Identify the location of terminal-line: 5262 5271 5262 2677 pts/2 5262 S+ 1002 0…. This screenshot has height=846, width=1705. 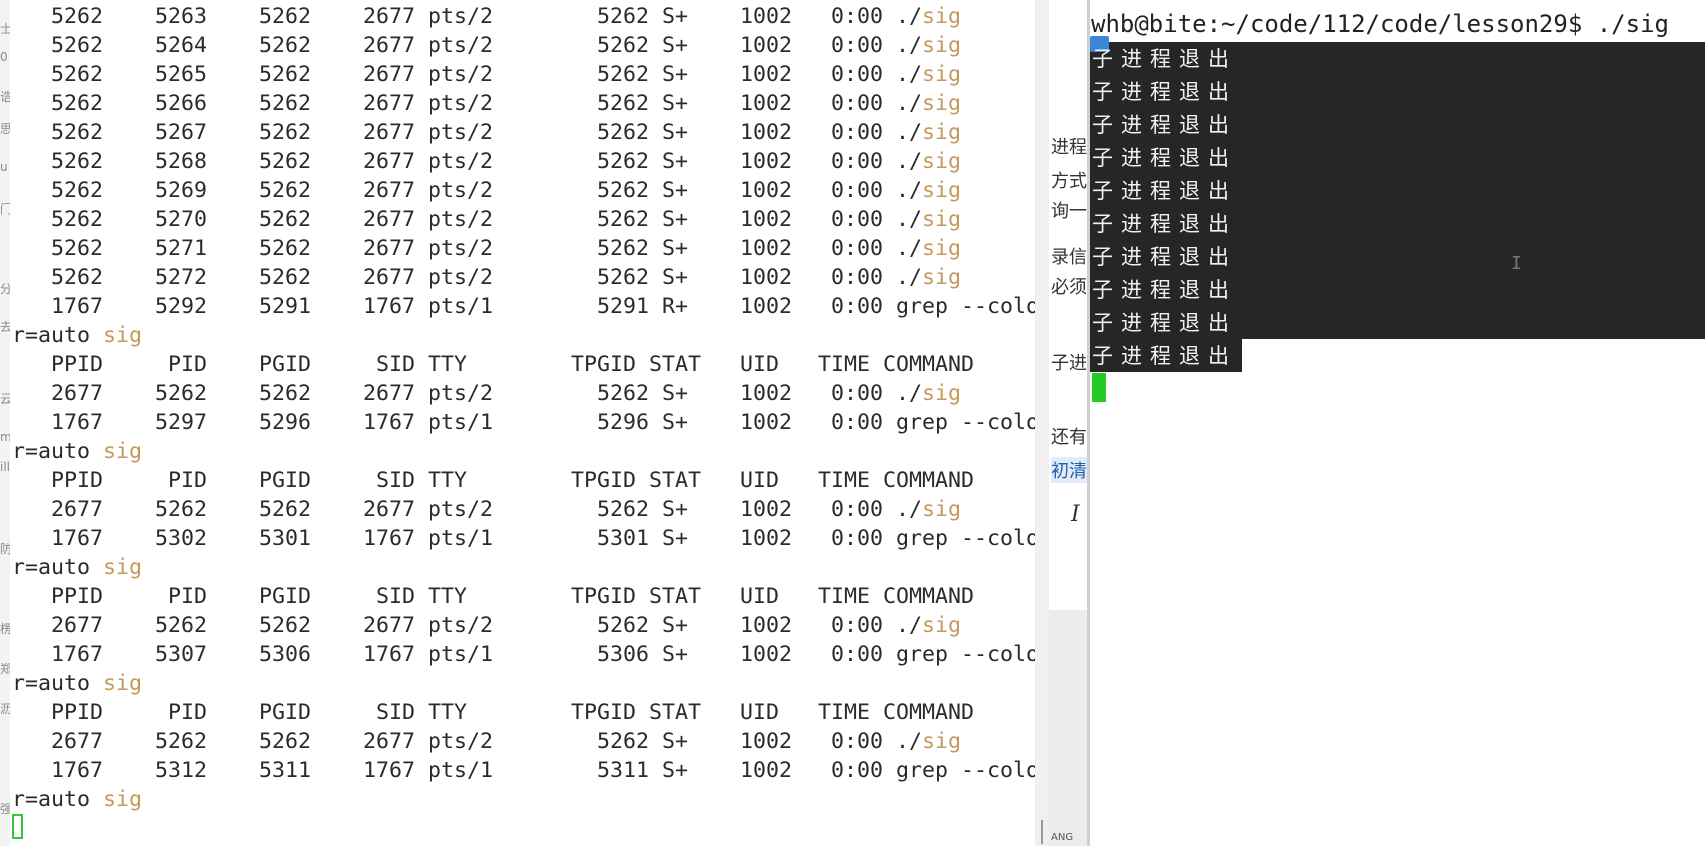
(486, 248).